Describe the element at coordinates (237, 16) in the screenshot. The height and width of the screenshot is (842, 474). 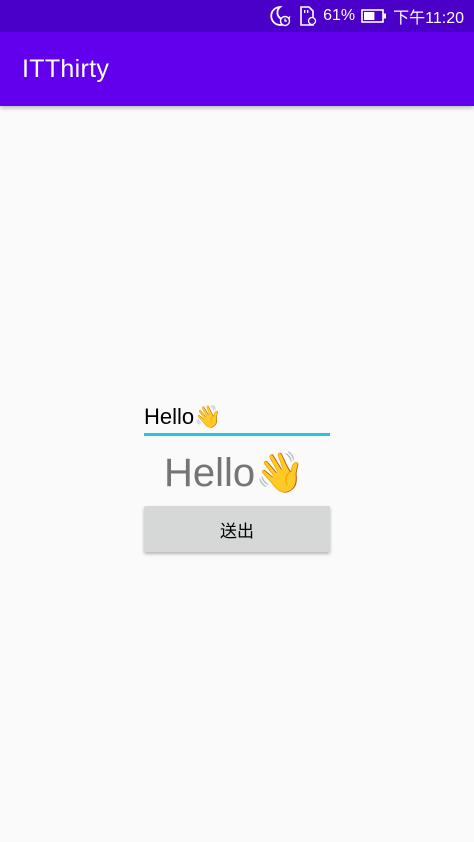
I see `status-bar: 61% 下午11:20` at that location.